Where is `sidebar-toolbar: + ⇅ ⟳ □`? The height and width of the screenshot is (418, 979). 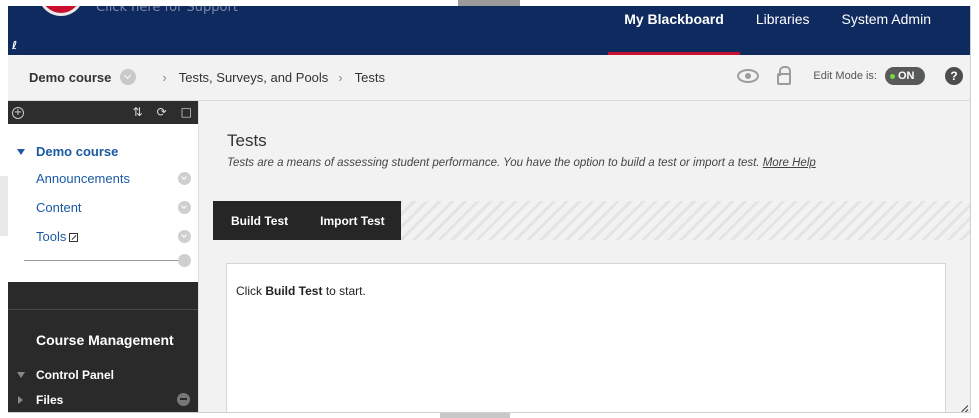 sidebar-toolbar: + ⇅ ⟳ □ is located at coordinates (103, 112).